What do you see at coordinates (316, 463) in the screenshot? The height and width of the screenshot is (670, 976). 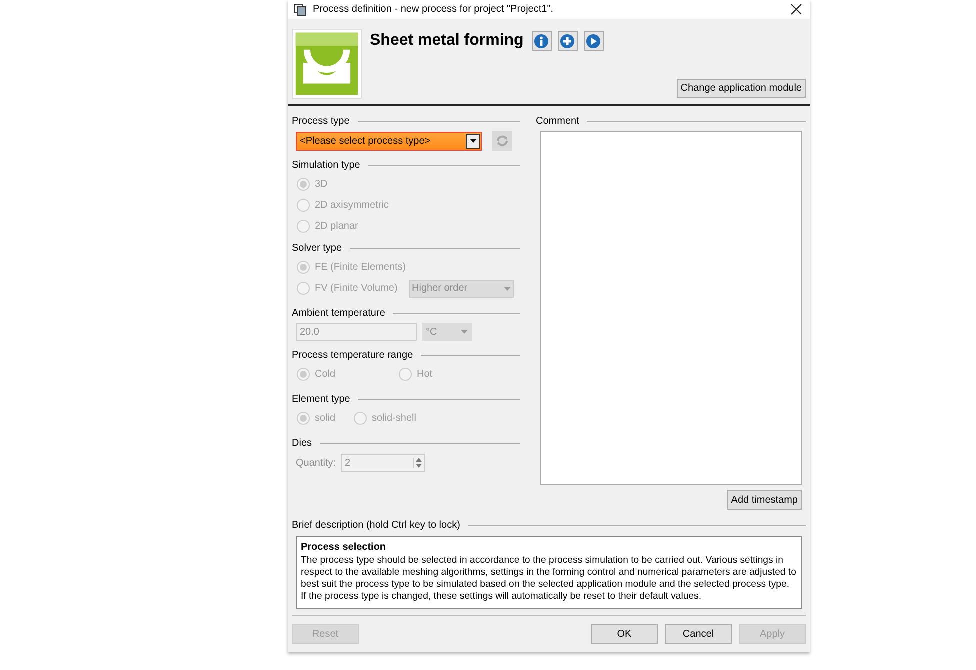 I see `quantity-label: Quantity:` at bounding box center [316, 463].